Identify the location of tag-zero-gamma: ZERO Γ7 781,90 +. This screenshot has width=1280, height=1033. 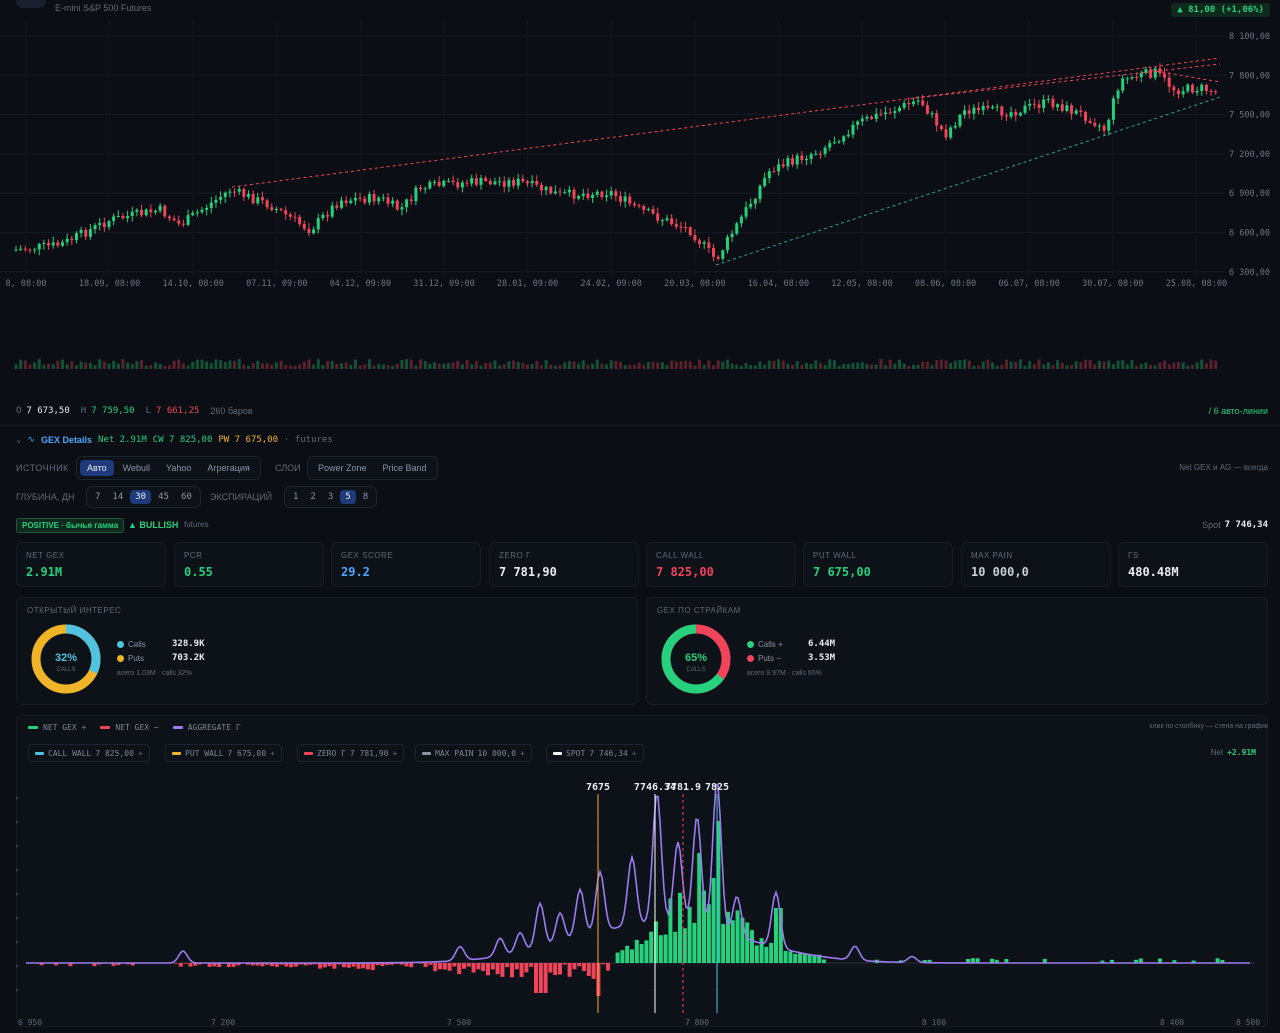
(351, 753).